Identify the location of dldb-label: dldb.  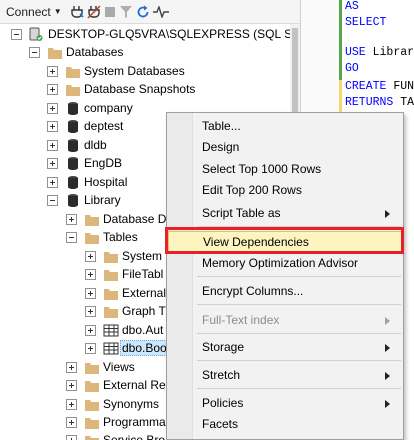
(95, 145).